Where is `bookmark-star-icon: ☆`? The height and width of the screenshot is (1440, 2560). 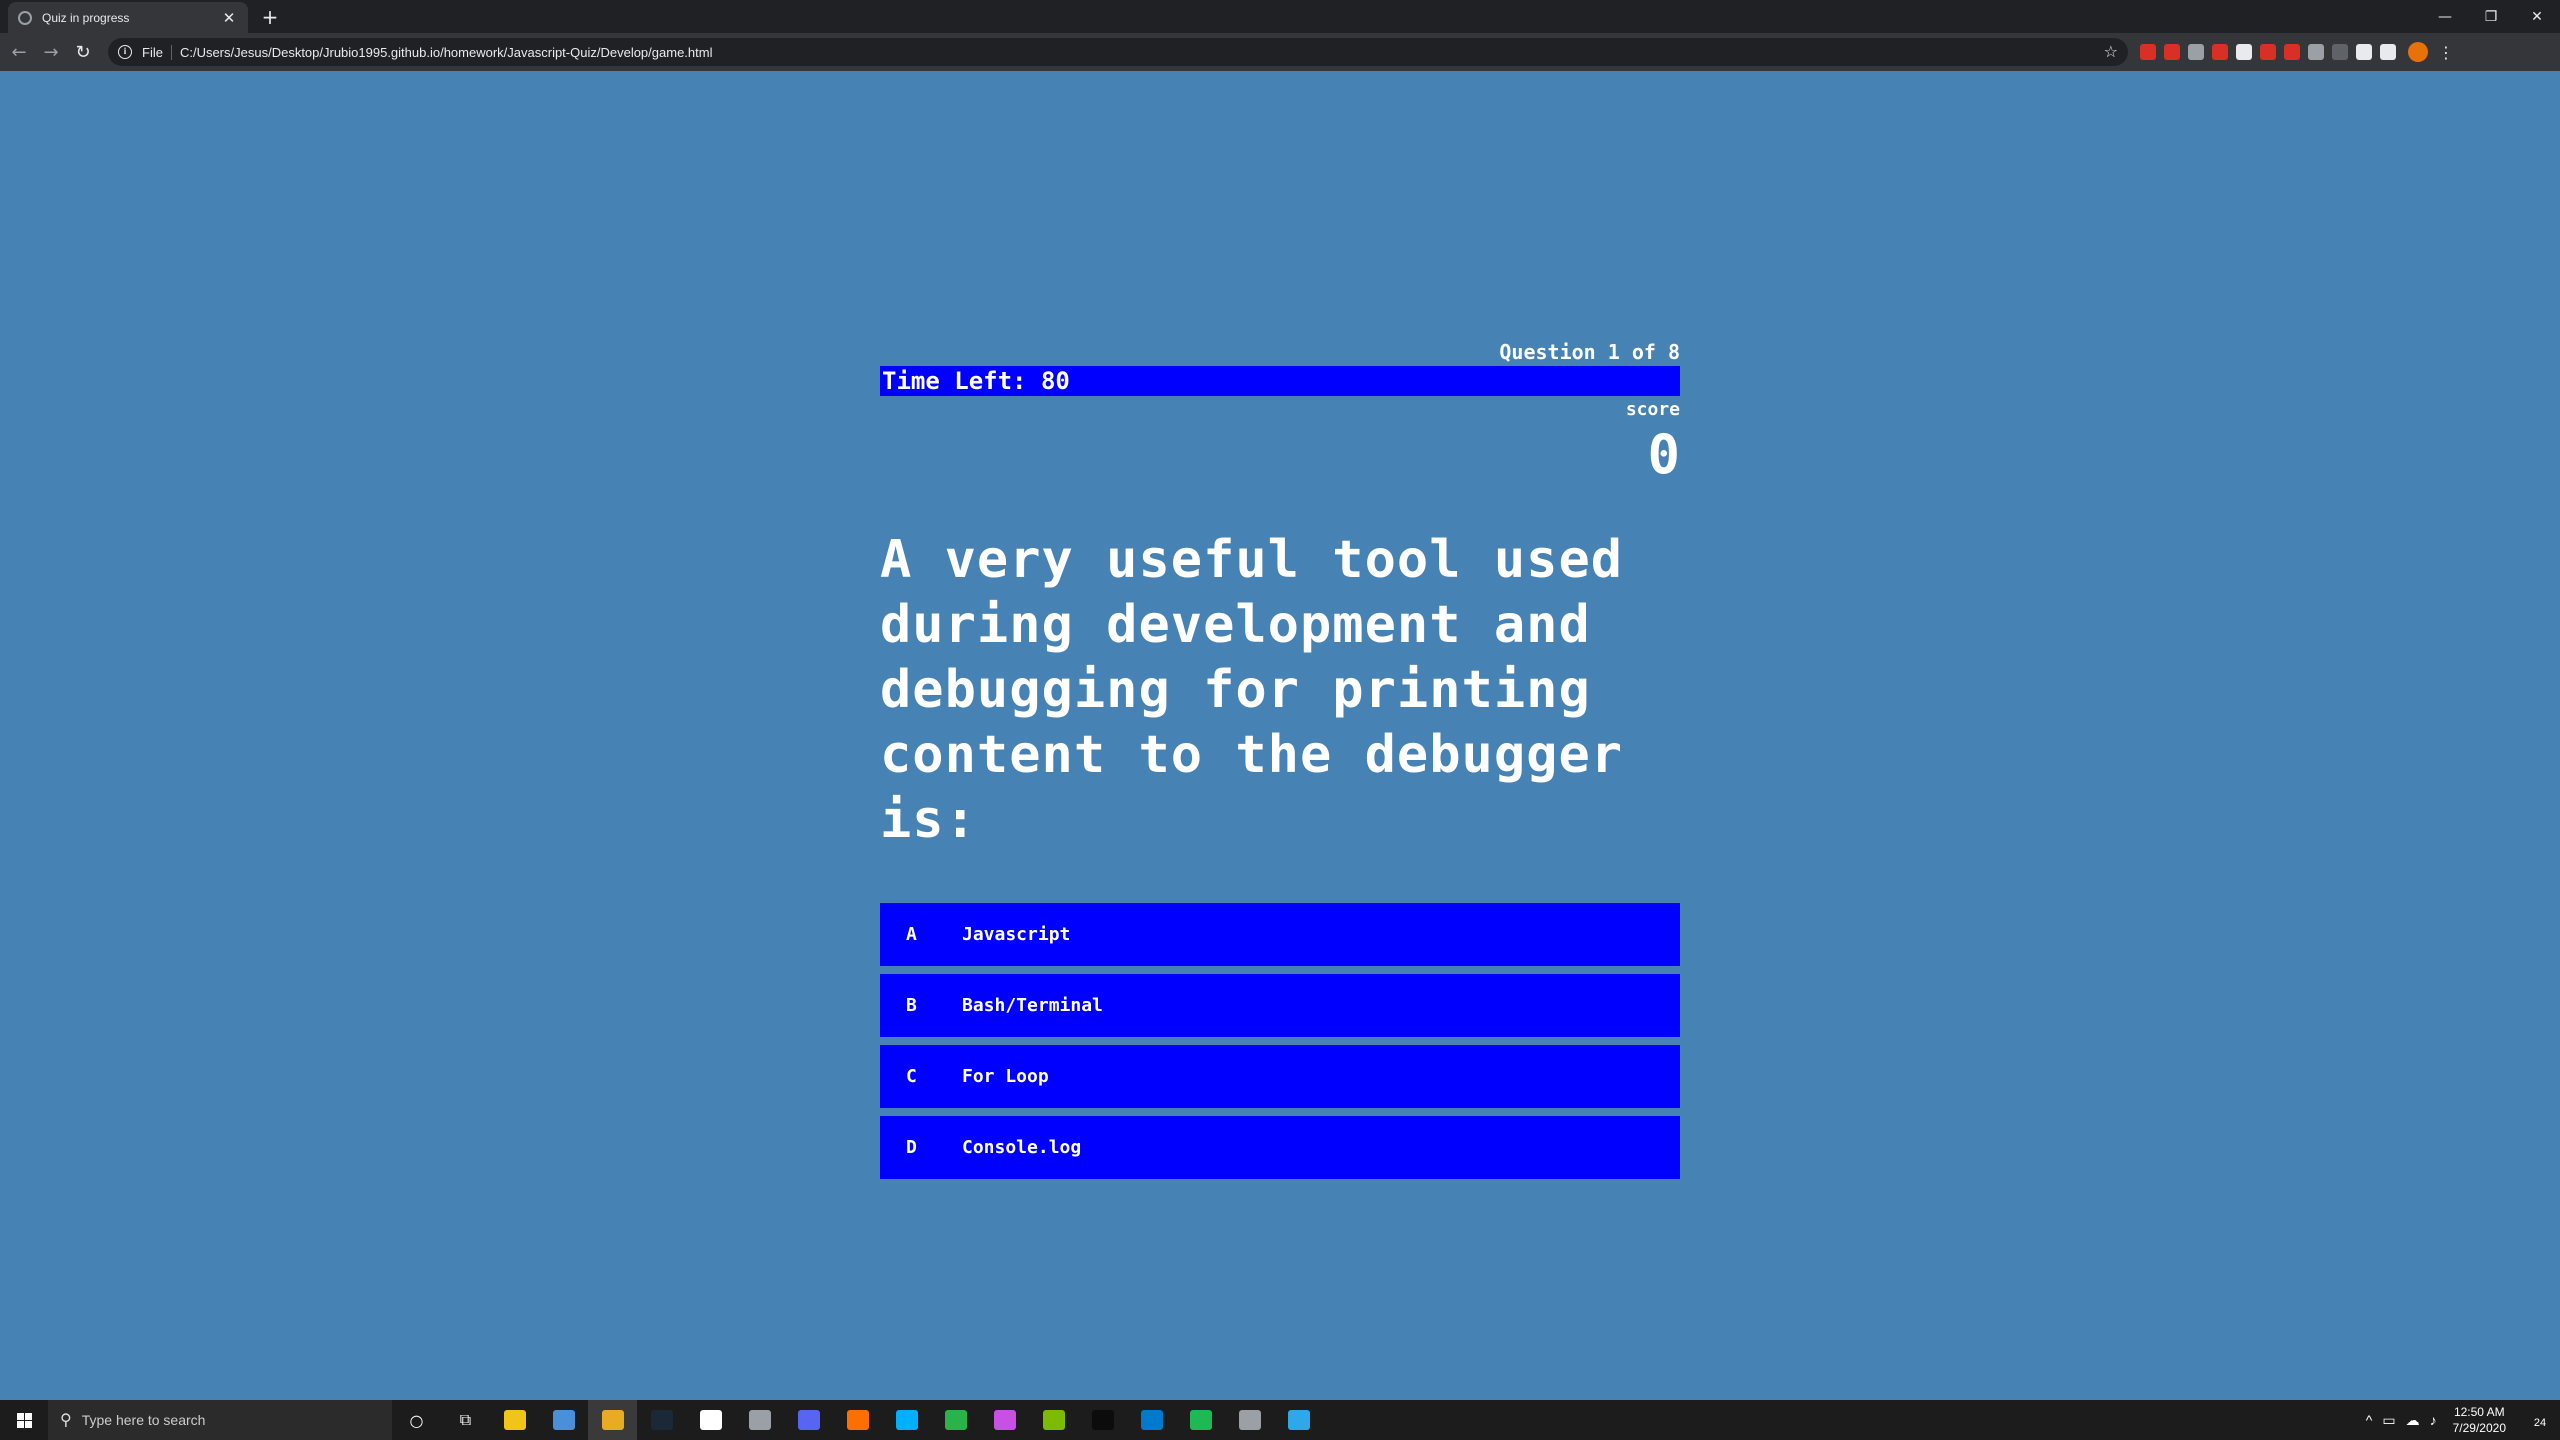 bookmark-star-icon: ☆ is located at coordinates (2111, 51).